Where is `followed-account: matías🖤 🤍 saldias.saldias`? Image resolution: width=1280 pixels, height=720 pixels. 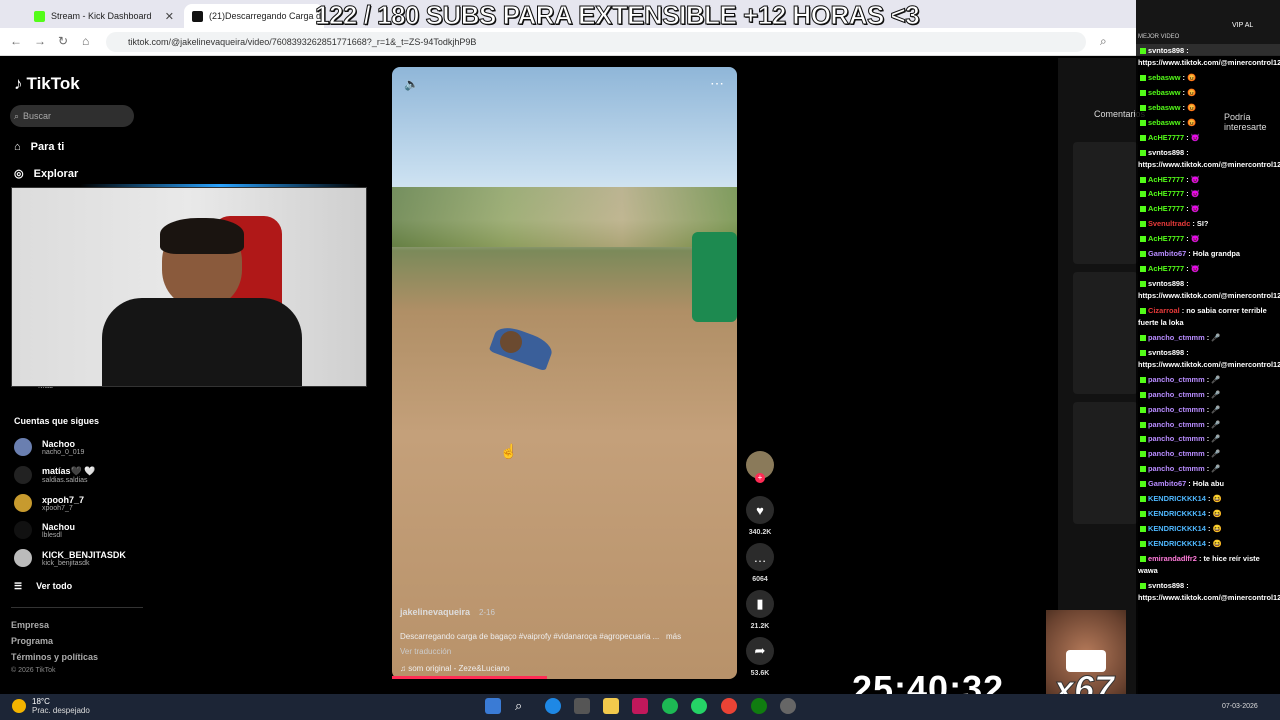 followed-account: matías🖤 🤍 saldias.saldias is located at coordinates (54, 475).